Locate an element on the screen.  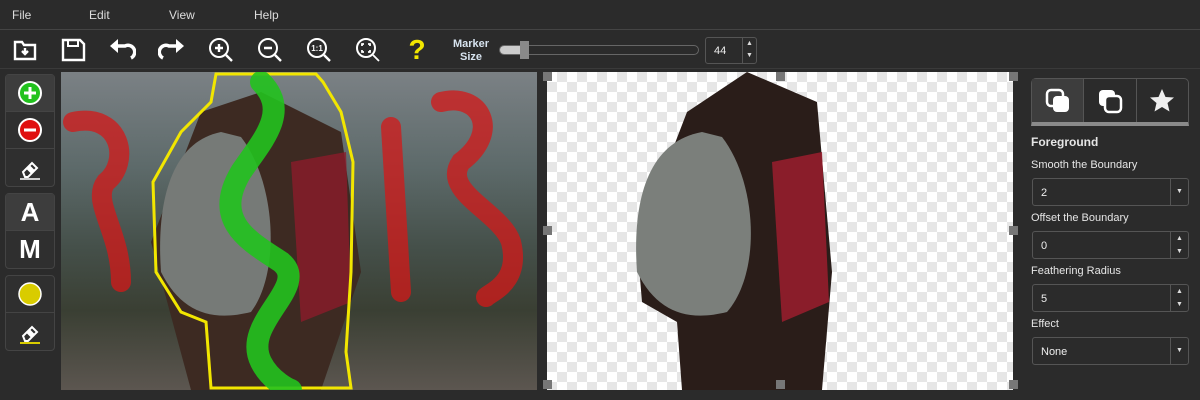
save-icon is located at coordinates (73, 50).